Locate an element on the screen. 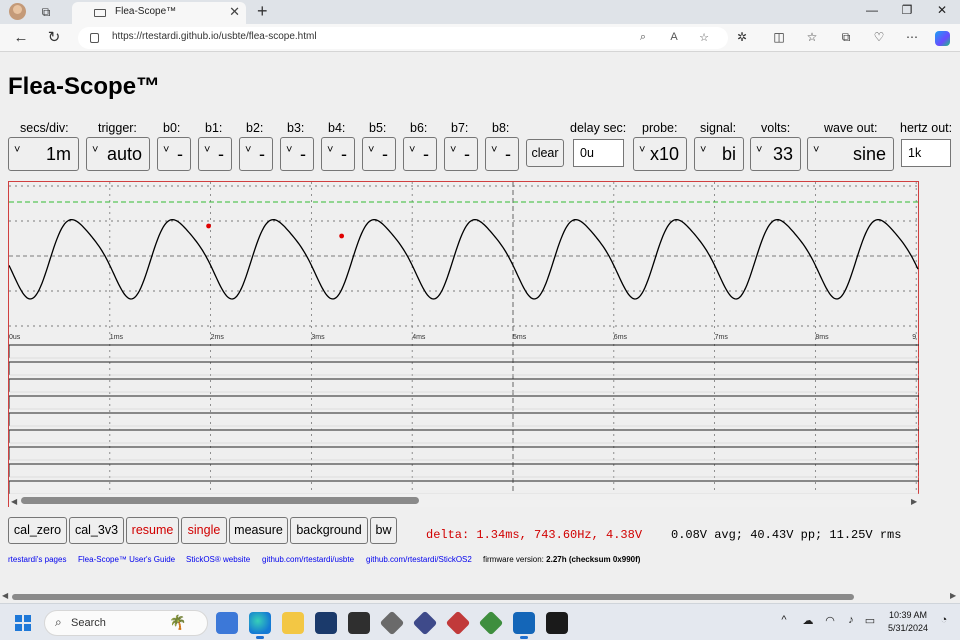  background-button: background is located at coordinates (329, 530).